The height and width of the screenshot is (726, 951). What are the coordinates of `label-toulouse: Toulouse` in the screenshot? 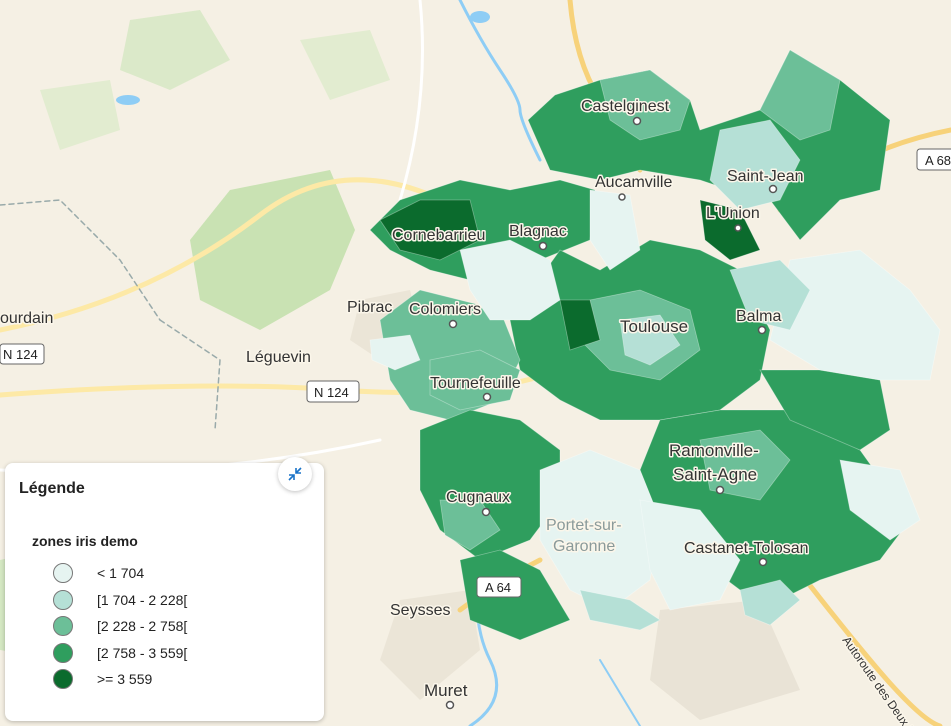 It's located at (654, 326).